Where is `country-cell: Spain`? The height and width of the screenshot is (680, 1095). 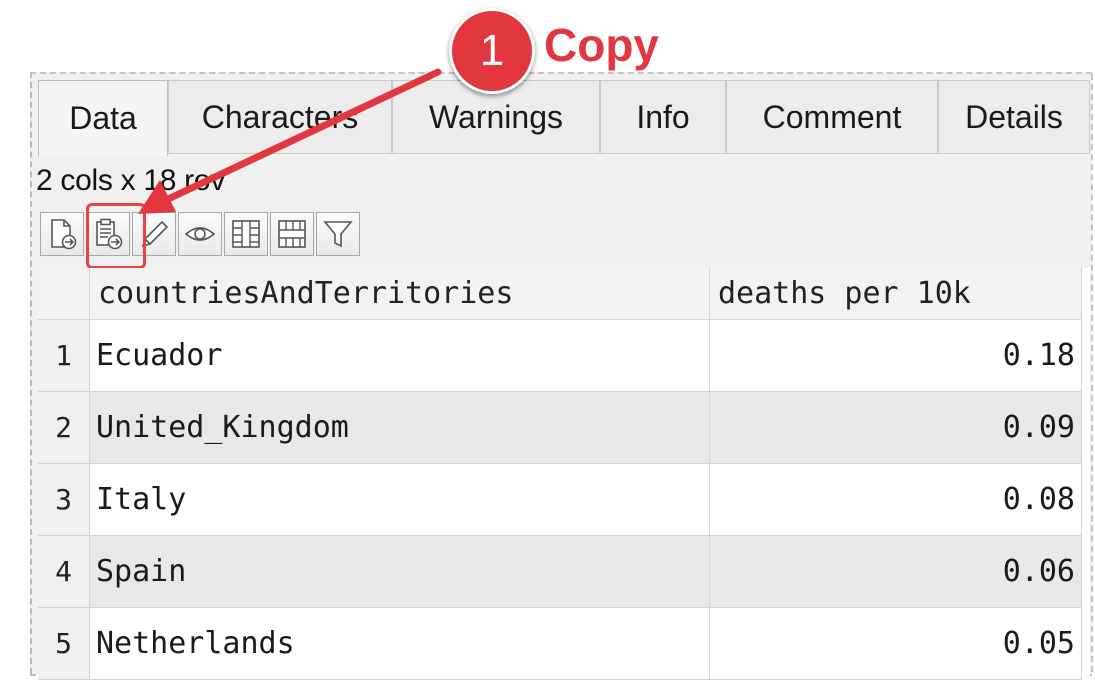 country-cell: Spain is located at coordinates (400, 572).